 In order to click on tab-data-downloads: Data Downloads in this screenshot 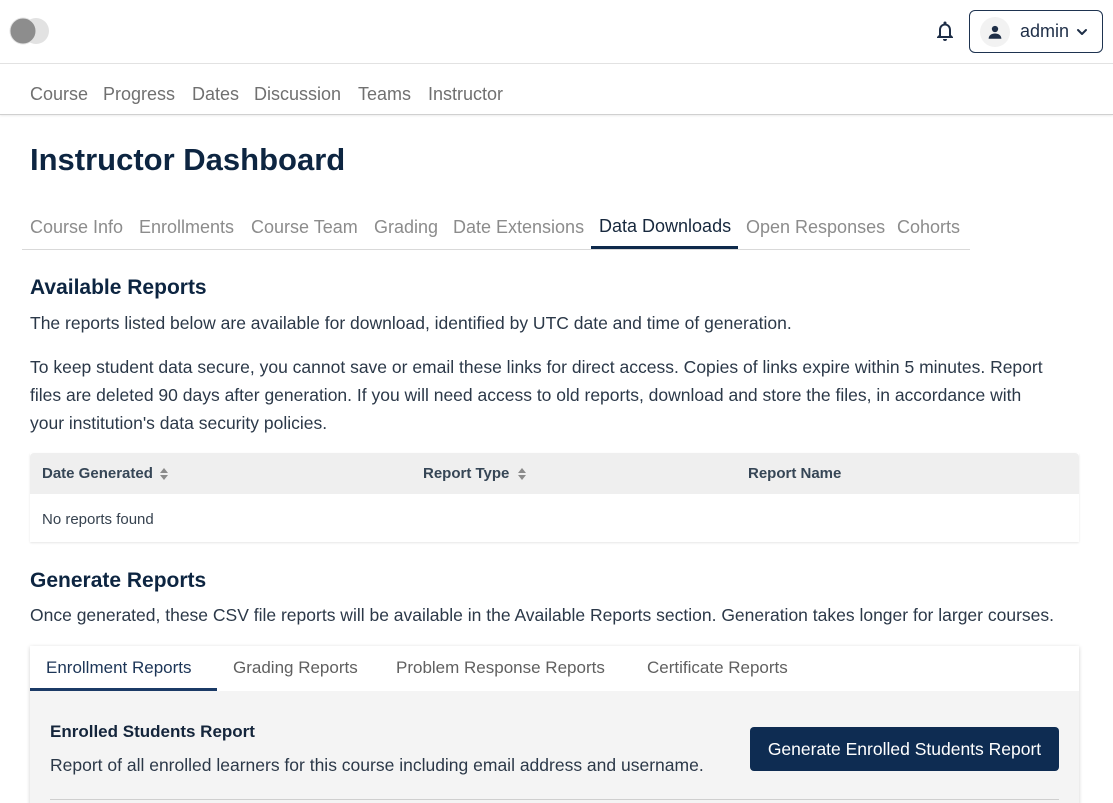, I will do `click(665, 226)`.